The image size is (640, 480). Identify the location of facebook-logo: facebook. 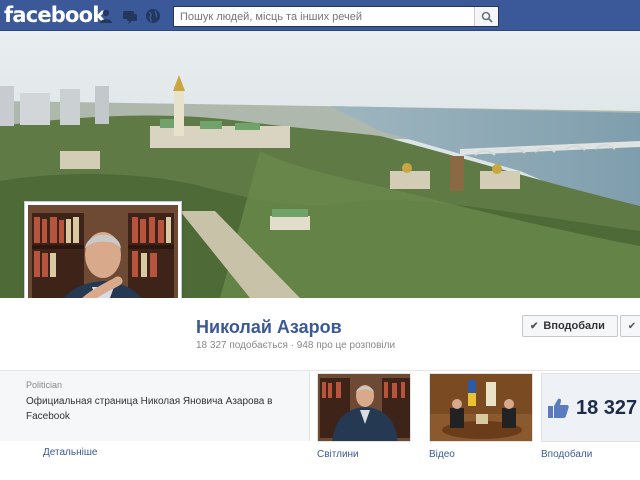
(55, 15).